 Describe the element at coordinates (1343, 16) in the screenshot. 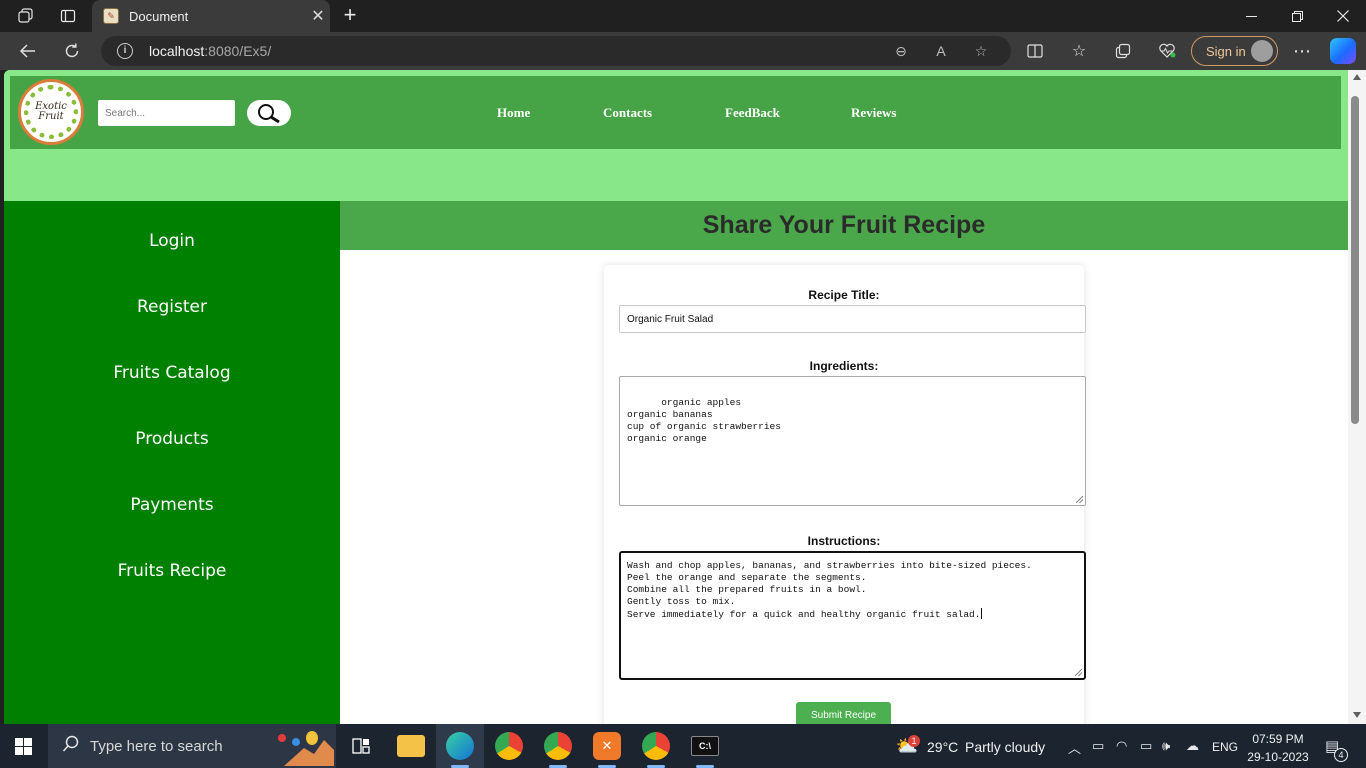

I see `close-window-icon` at that location.